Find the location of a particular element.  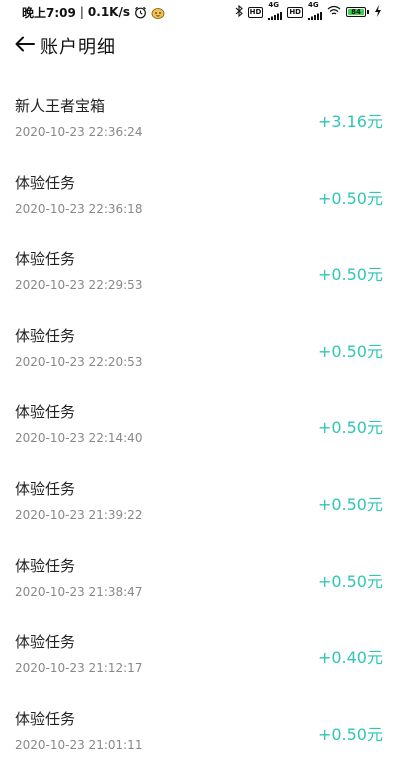

record-time: 2020-10-23 22:20:53 is located at coordinates (79, 361).